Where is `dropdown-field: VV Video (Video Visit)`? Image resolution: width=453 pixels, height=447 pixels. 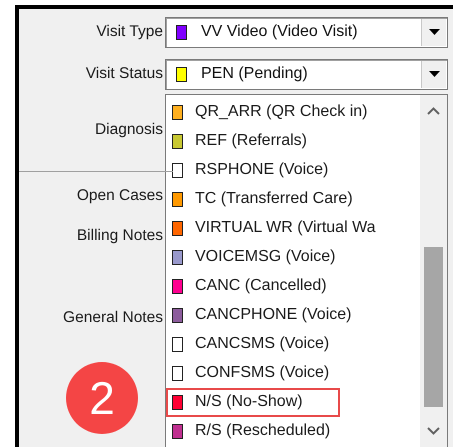
dropdown-field: VV Video (Video Visit) is located at coordinates (306, 32).